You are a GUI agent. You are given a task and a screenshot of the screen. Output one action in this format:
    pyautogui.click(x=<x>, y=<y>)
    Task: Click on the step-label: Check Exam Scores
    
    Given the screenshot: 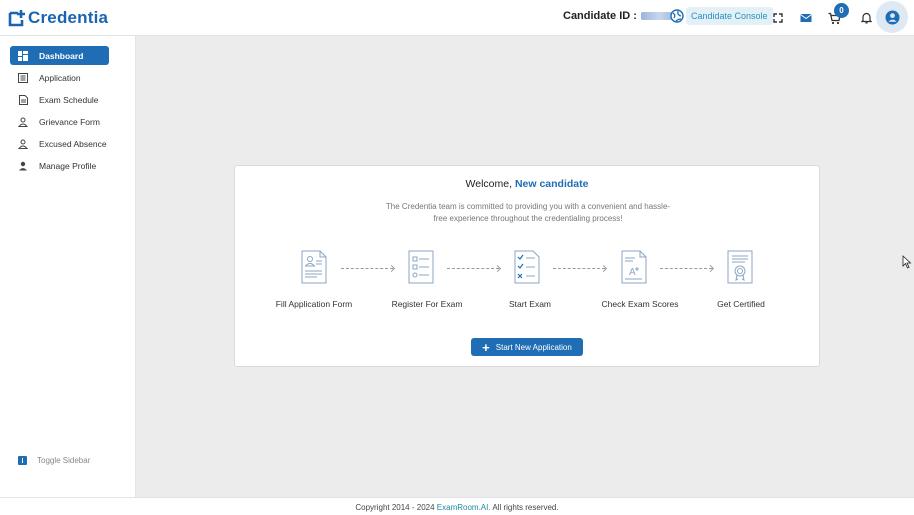 What is the action you would take?
    pyautogui.click(x=640, y=304)
    